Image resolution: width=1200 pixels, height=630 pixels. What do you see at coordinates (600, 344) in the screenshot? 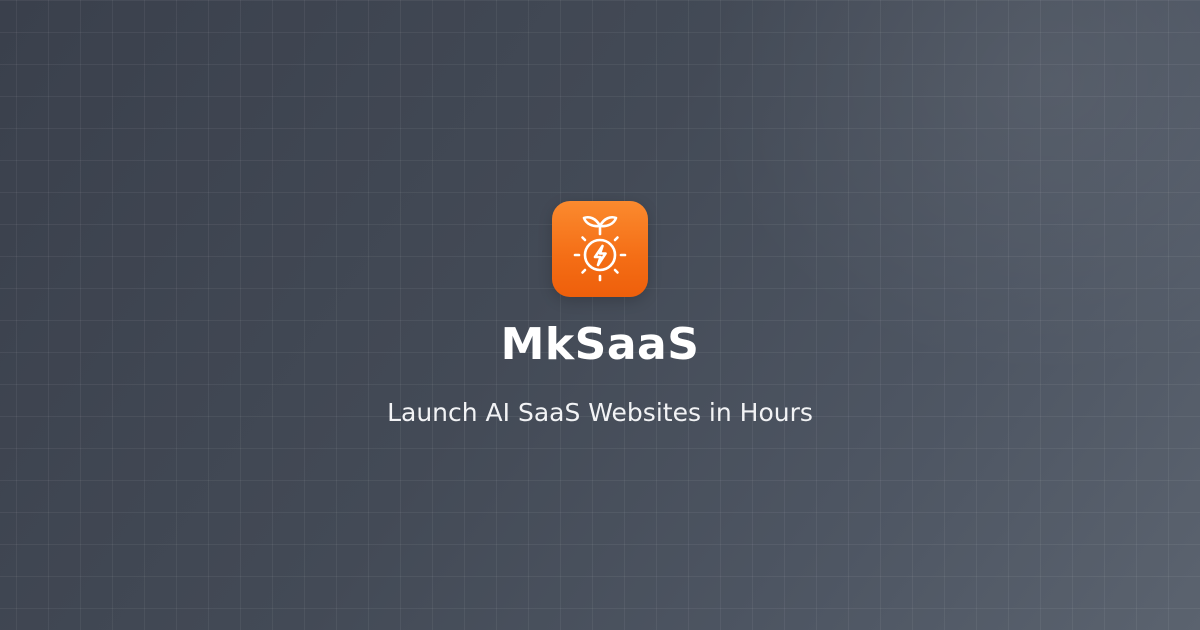
I see `brand-title: MkSaaS` at bounding box center [600, 344].